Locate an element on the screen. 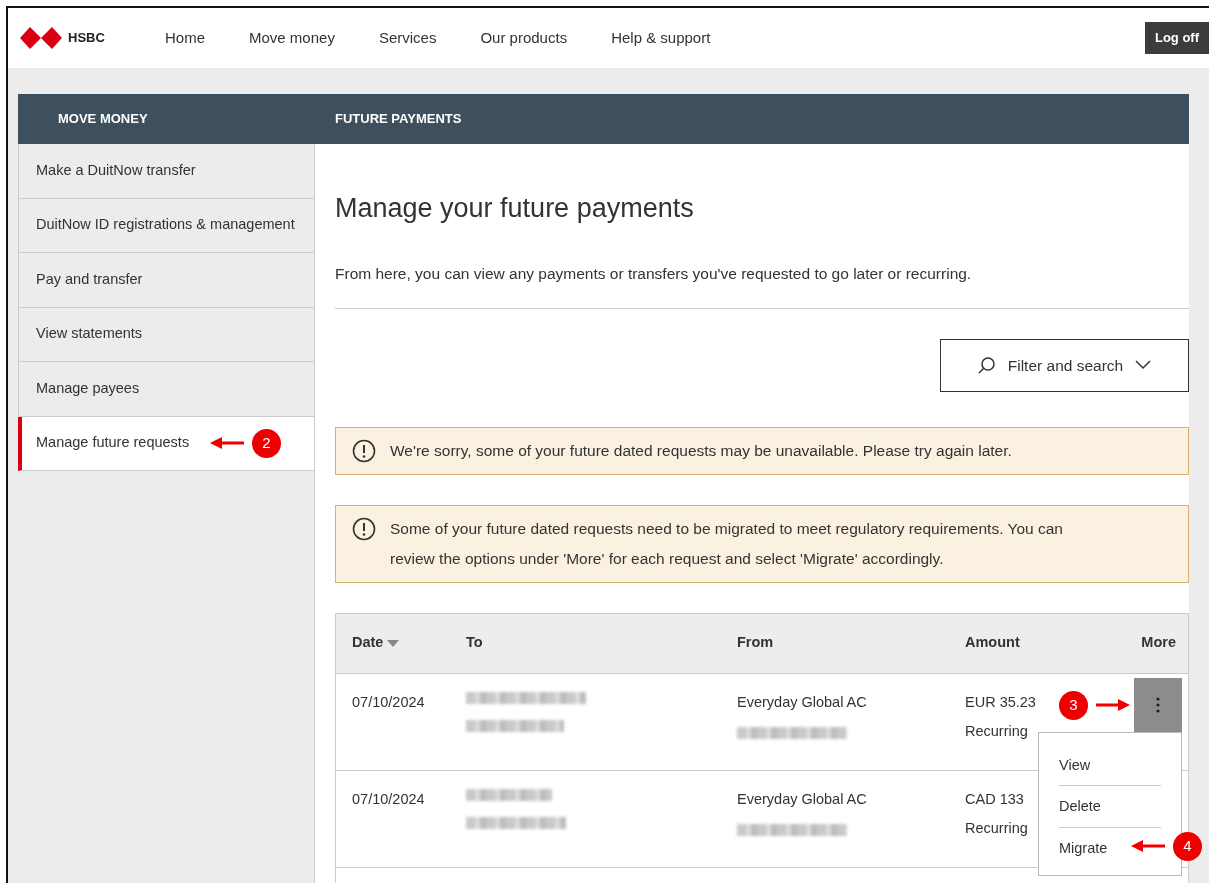 The width and height of the screenshot is (1209, 885). section-title: FUTURE PAYMENTS is located at coordinates (398, 119).